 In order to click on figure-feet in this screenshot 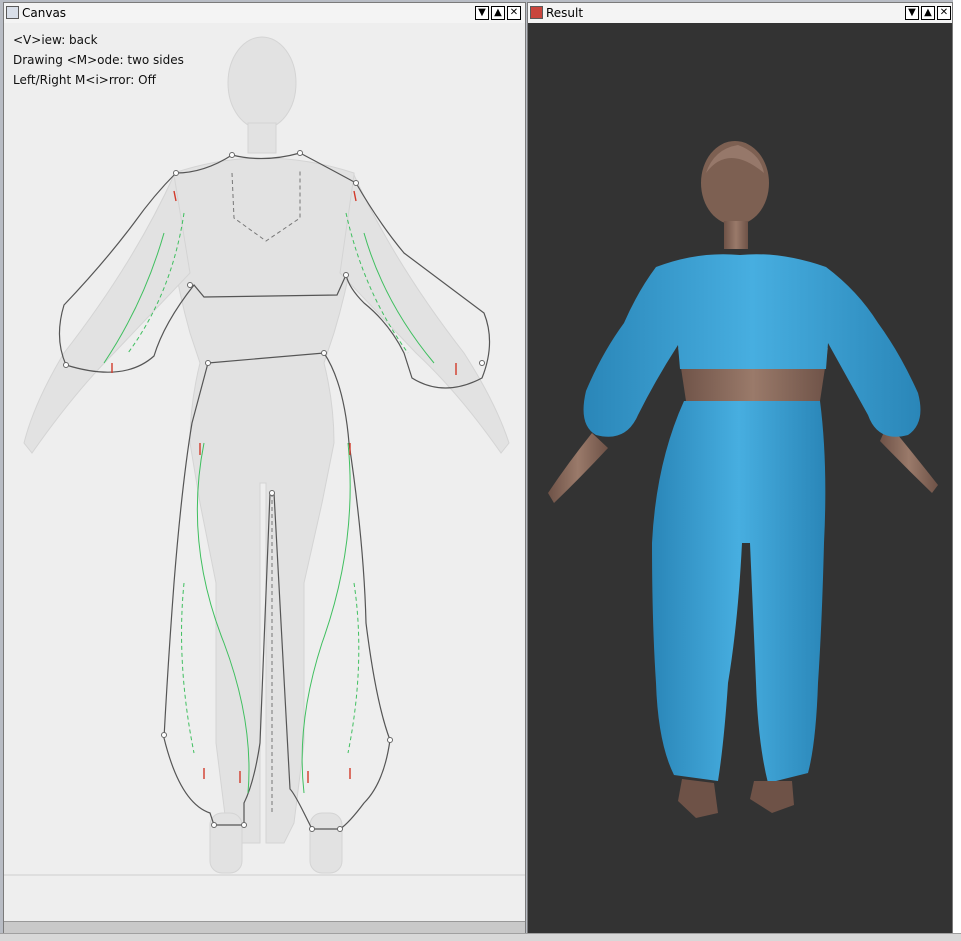, I will do `click(736, 798)`.